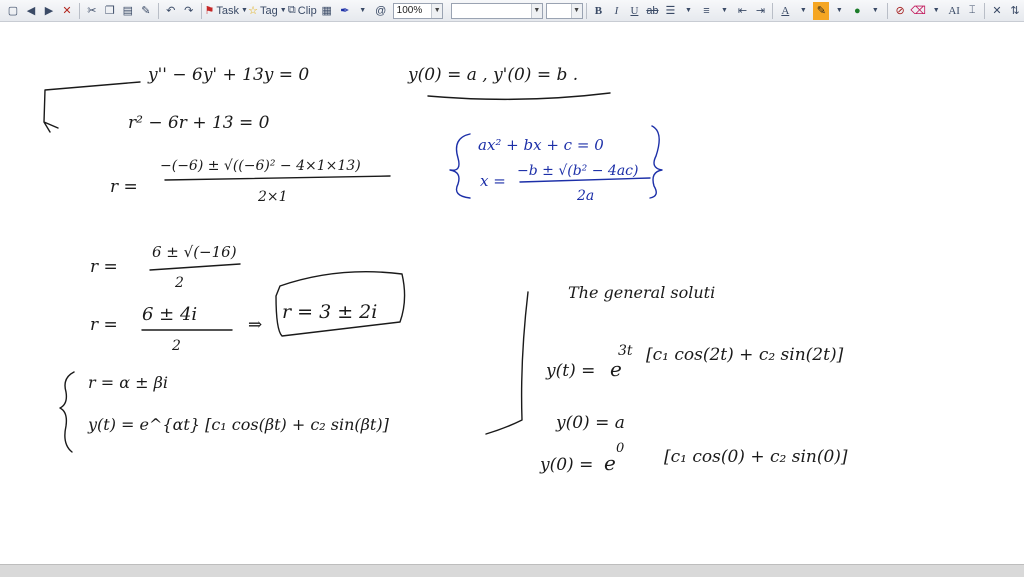 Image resolution: width=1024 pixels, height=577 pixels. Describe the element at coordinates (381, 11) in the screenshot. I see `mention-icon: @` at that location.